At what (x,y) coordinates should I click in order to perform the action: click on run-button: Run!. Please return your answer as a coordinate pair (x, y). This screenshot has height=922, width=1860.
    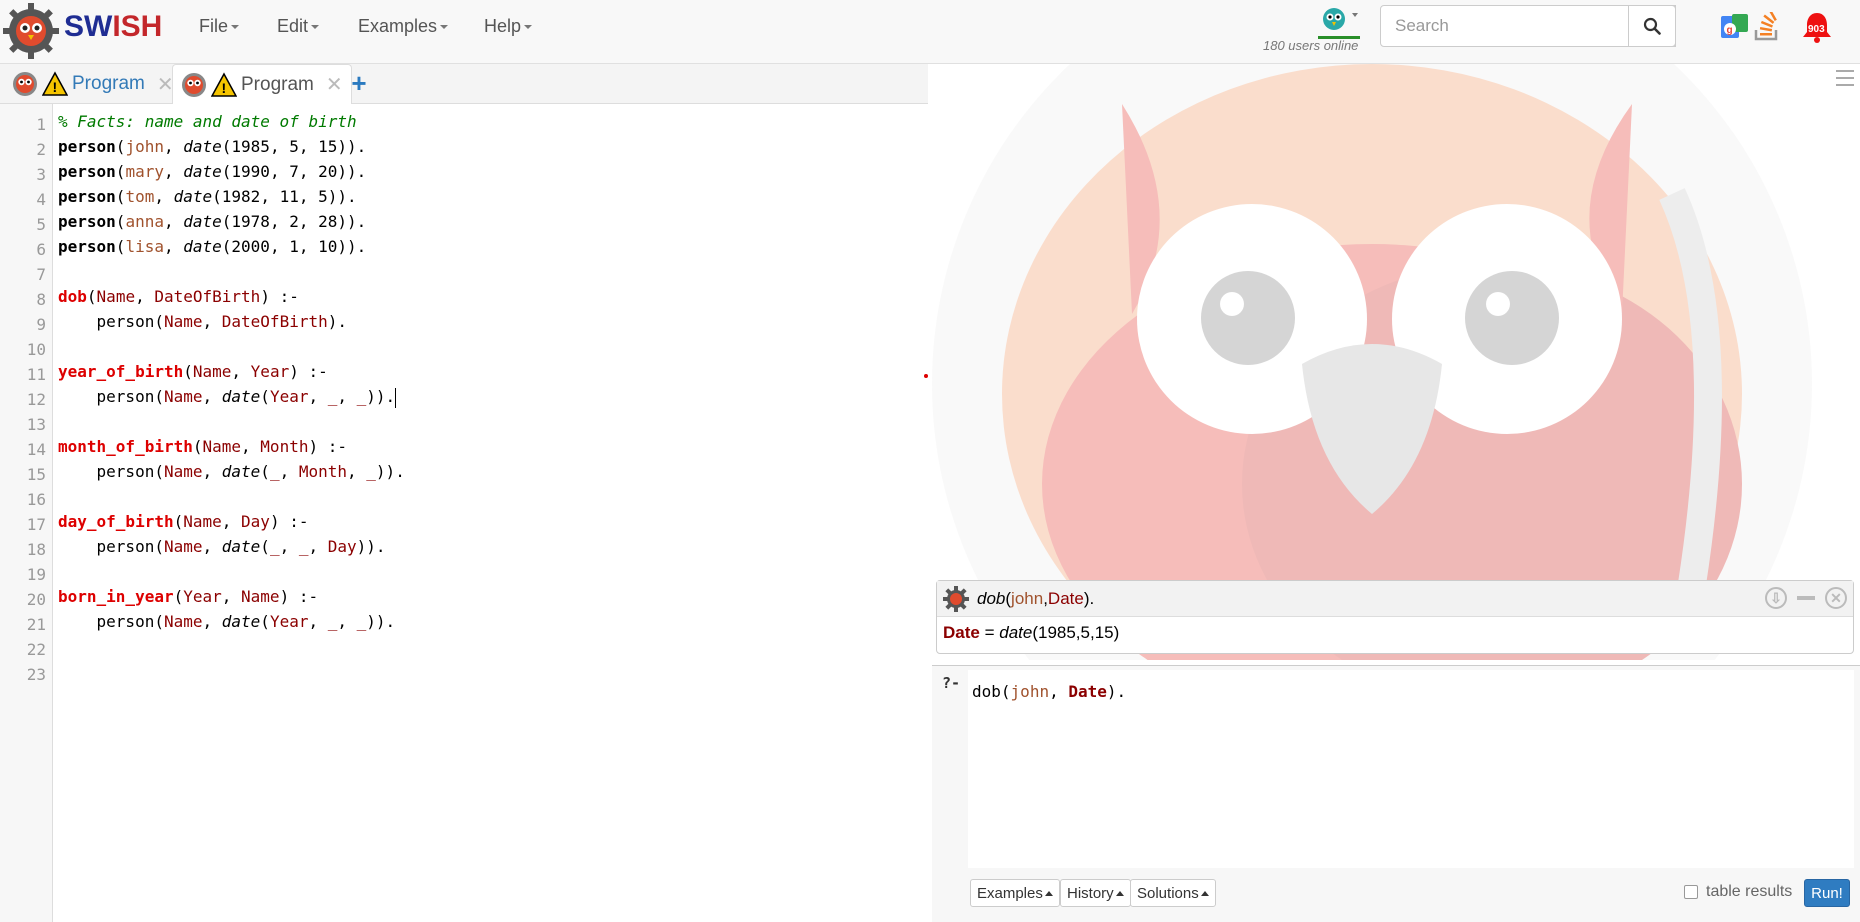
    Looking at the image, I should click on (1827, 893).